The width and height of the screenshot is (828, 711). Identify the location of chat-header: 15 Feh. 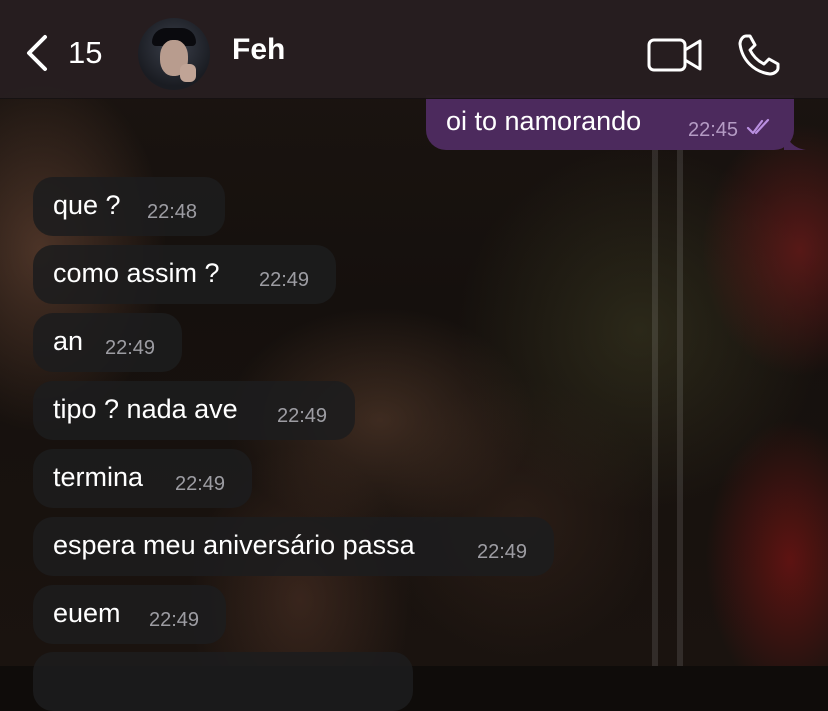
(414, 49).